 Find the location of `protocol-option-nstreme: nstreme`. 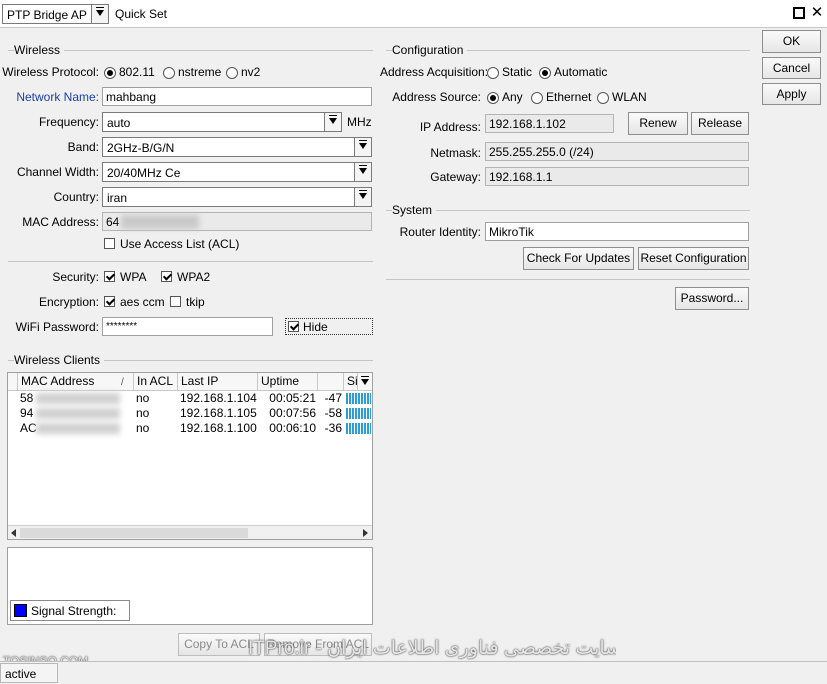

protocol-option-nstreme: nstreme is located at coordinates (200, 72).